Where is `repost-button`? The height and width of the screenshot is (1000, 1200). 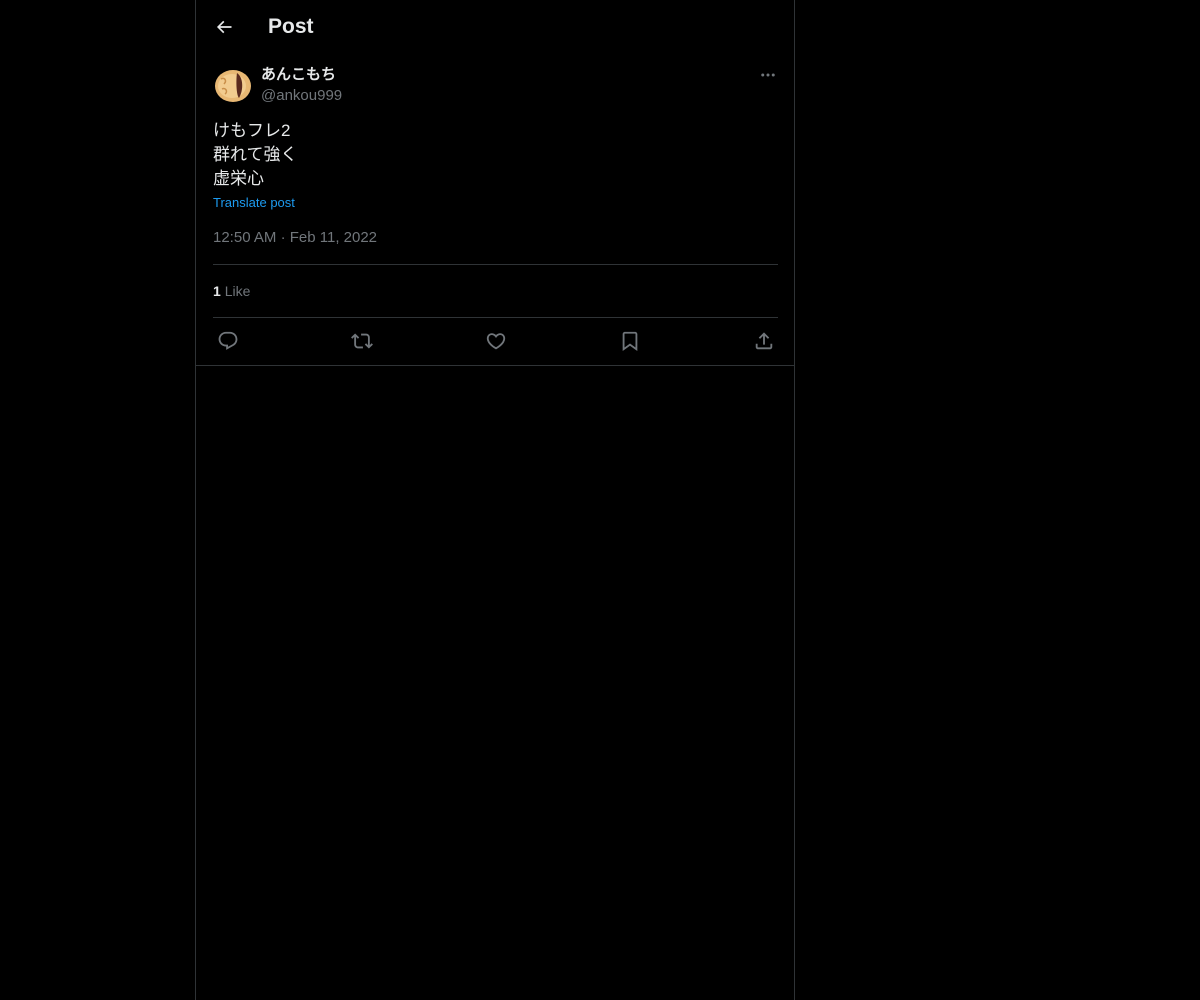
repost-button is located at coordinates (362, 341).